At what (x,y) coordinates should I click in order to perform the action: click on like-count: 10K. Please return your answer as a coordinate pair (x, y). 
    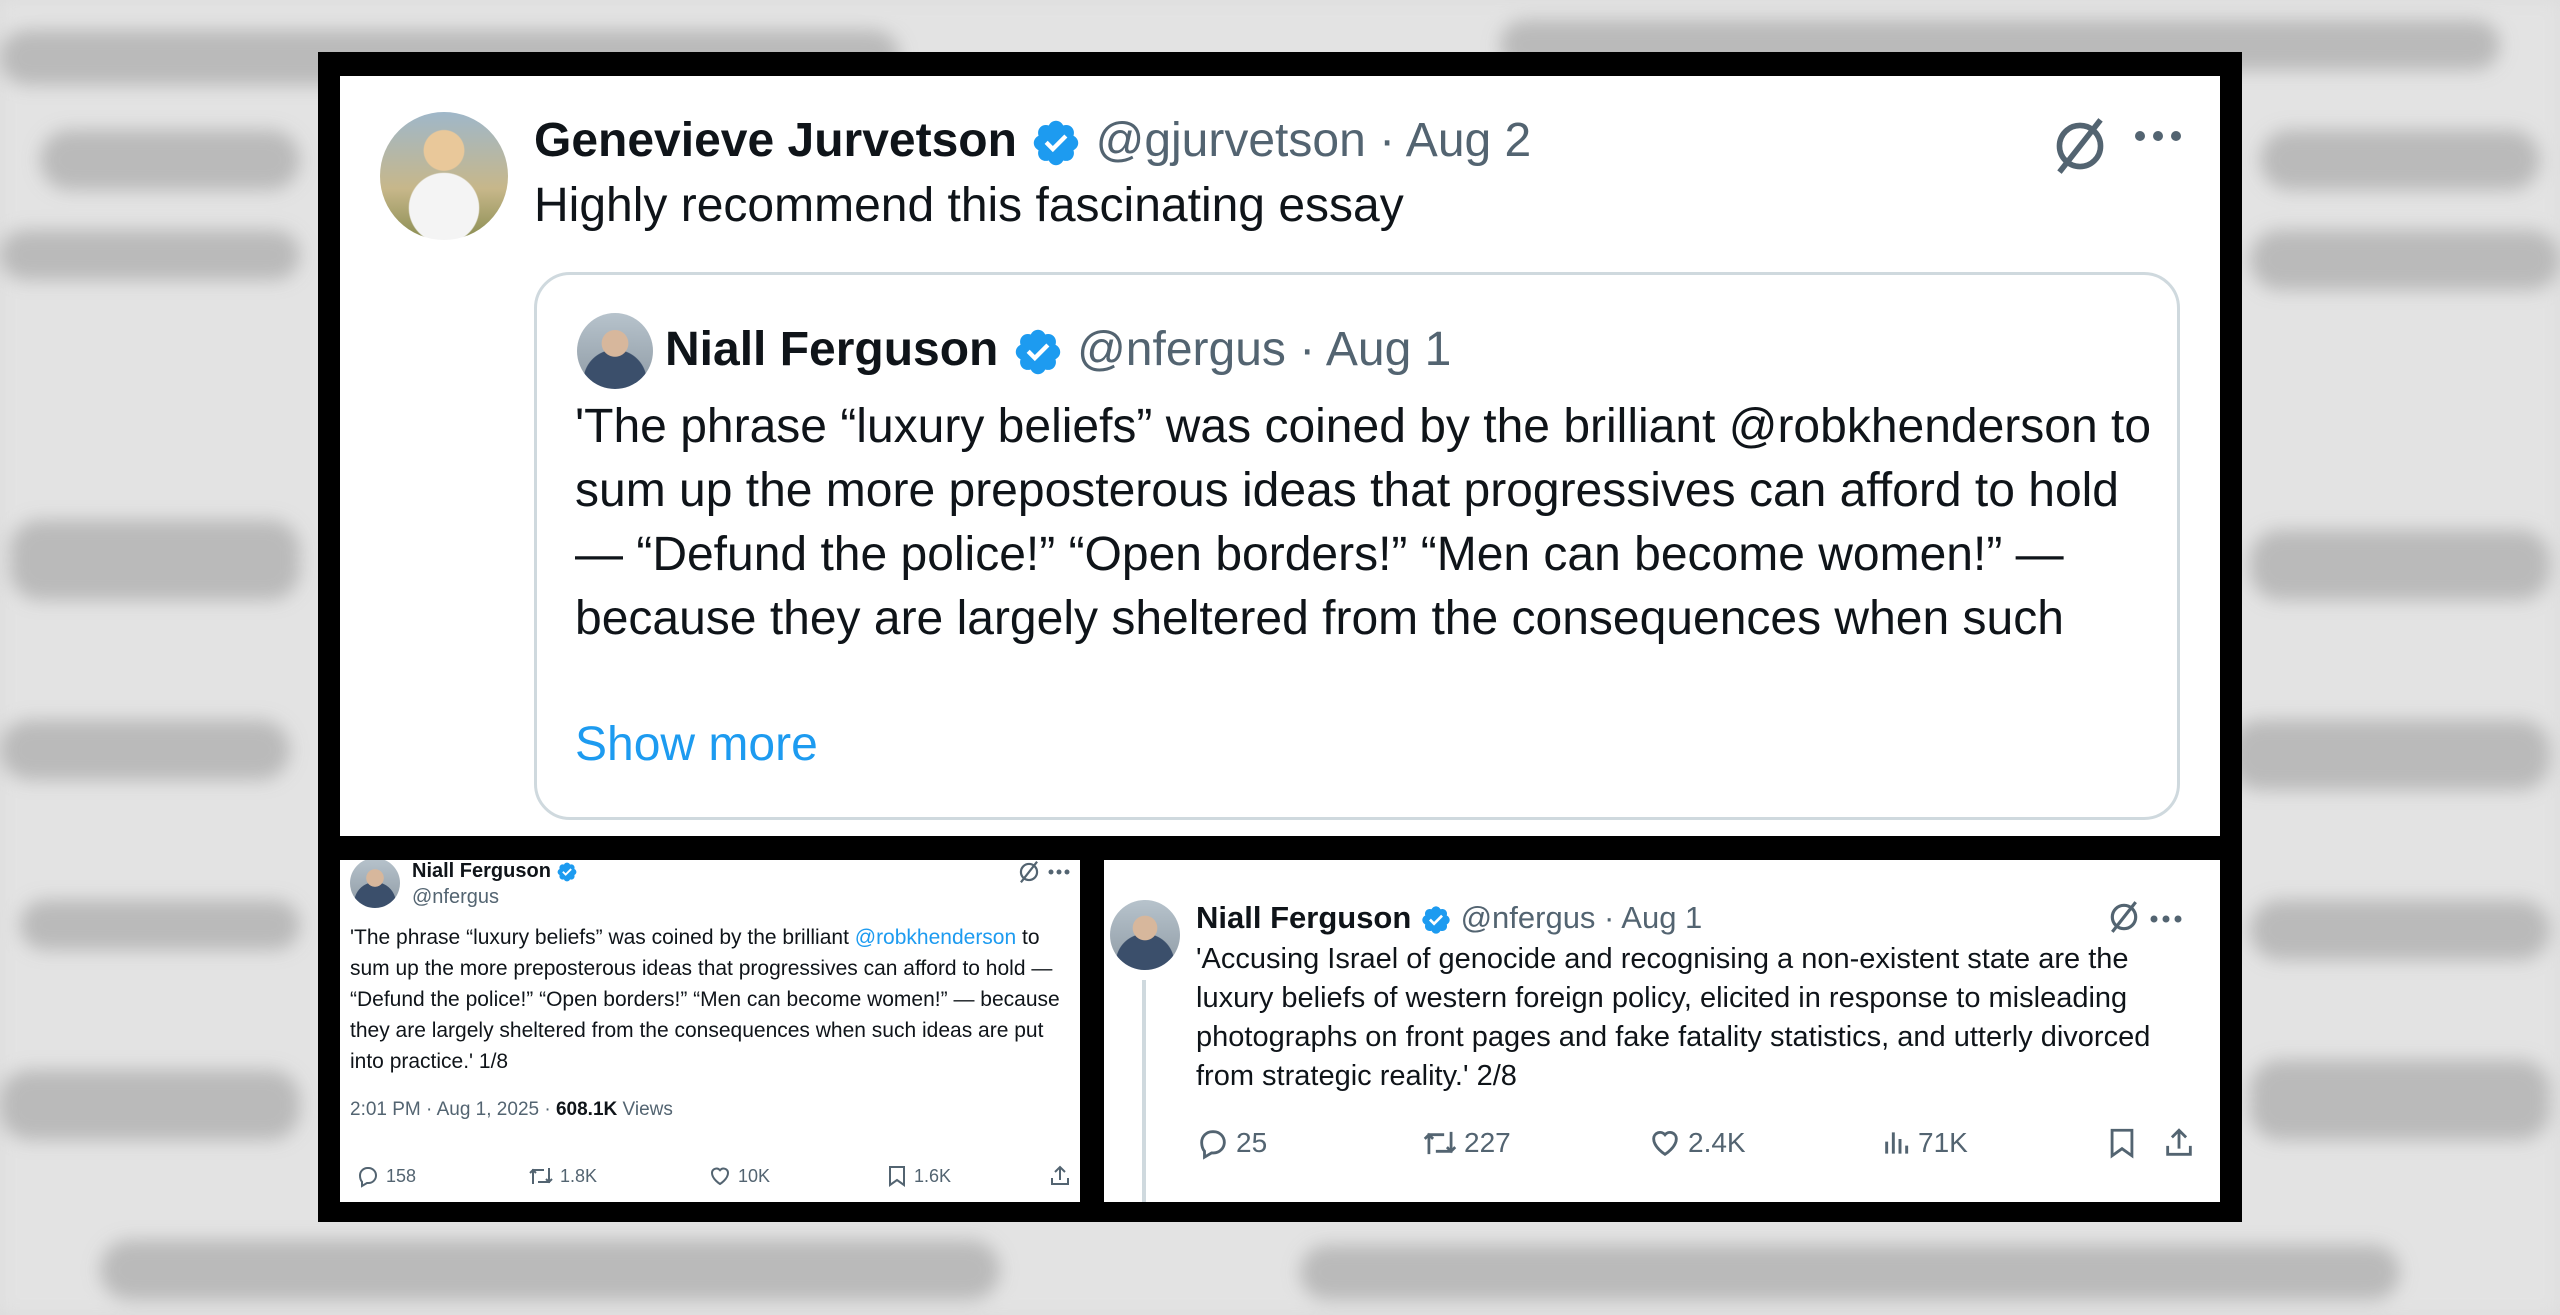
    Looking at the image, I should click on (754, 1175).